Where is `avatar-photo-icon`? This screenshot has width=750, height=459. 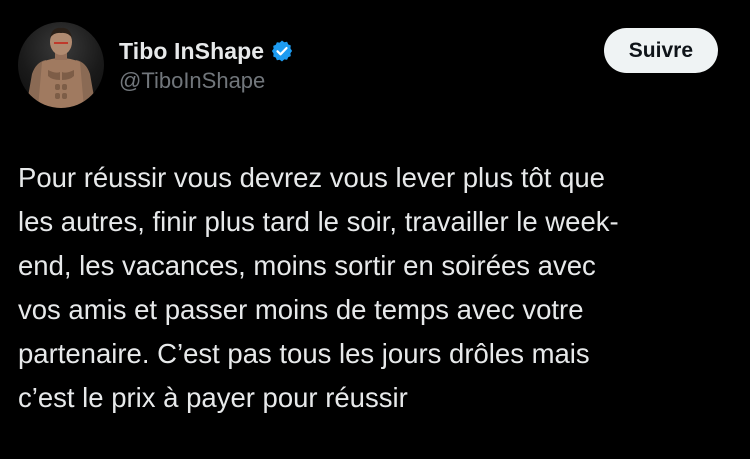
avatar-photo-icon is located at coordinates (61, 67).